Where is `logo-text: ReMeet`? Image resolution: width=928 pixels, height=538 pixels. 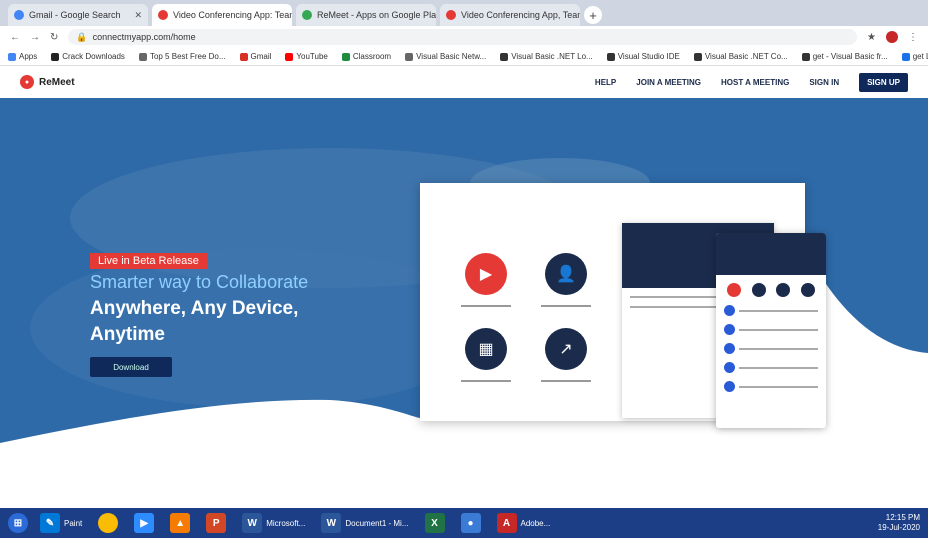
logo-text: ReMeet is located at coordinates (57, 82).